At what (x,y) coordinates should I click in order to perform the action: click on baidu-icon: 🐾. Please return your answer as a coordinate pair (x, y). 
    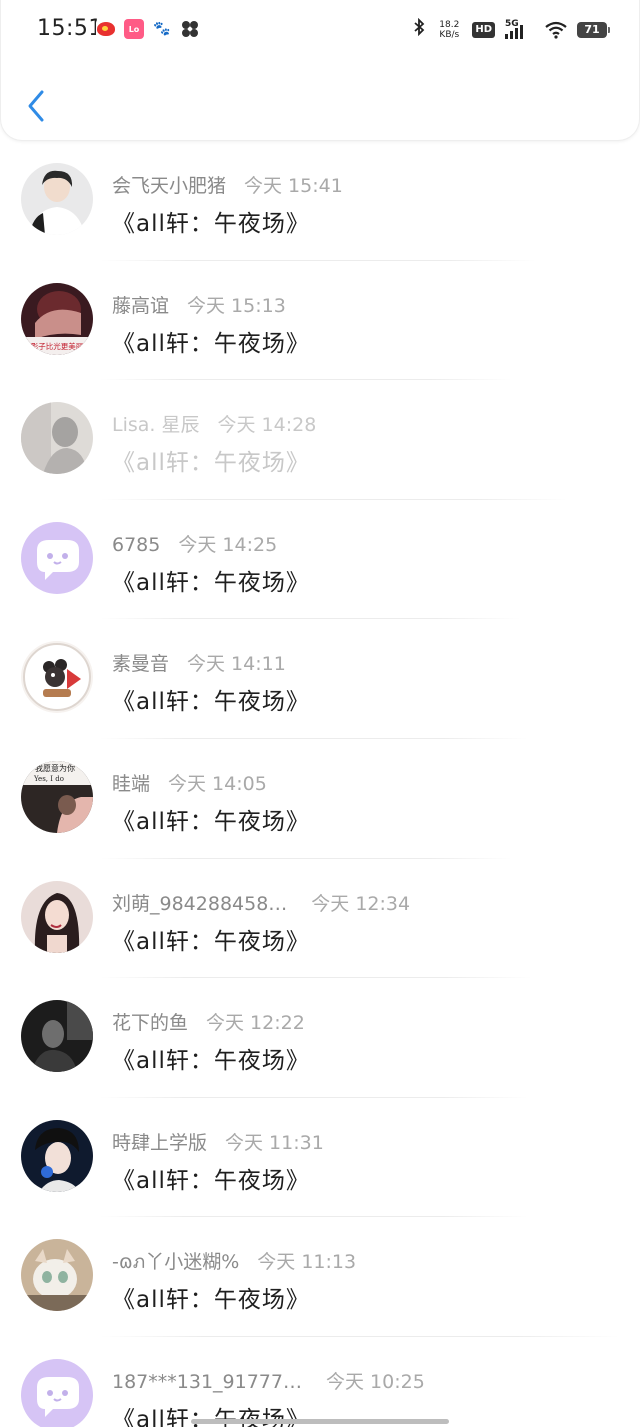
    Looking at the image, I should click on (162, 29).